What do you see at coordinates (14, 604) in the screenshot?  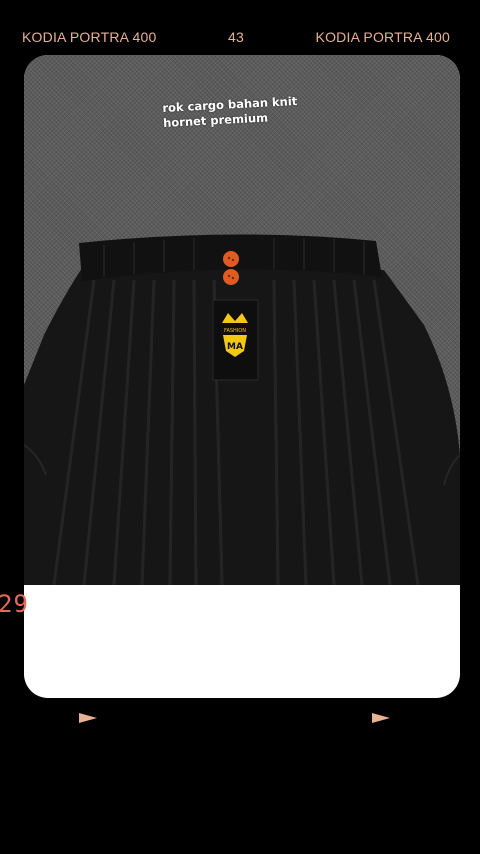 I see `frame-counter: 29` at bounding box center [14, 604].